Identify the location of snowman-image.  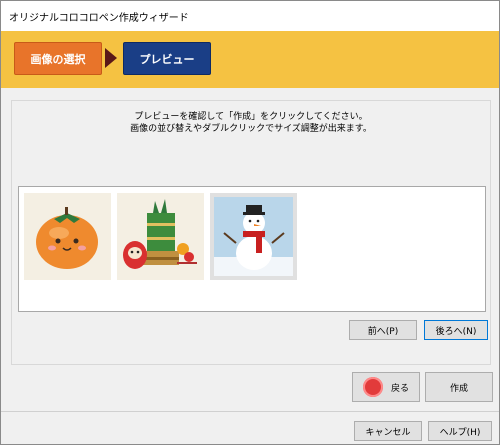
(253, 236).